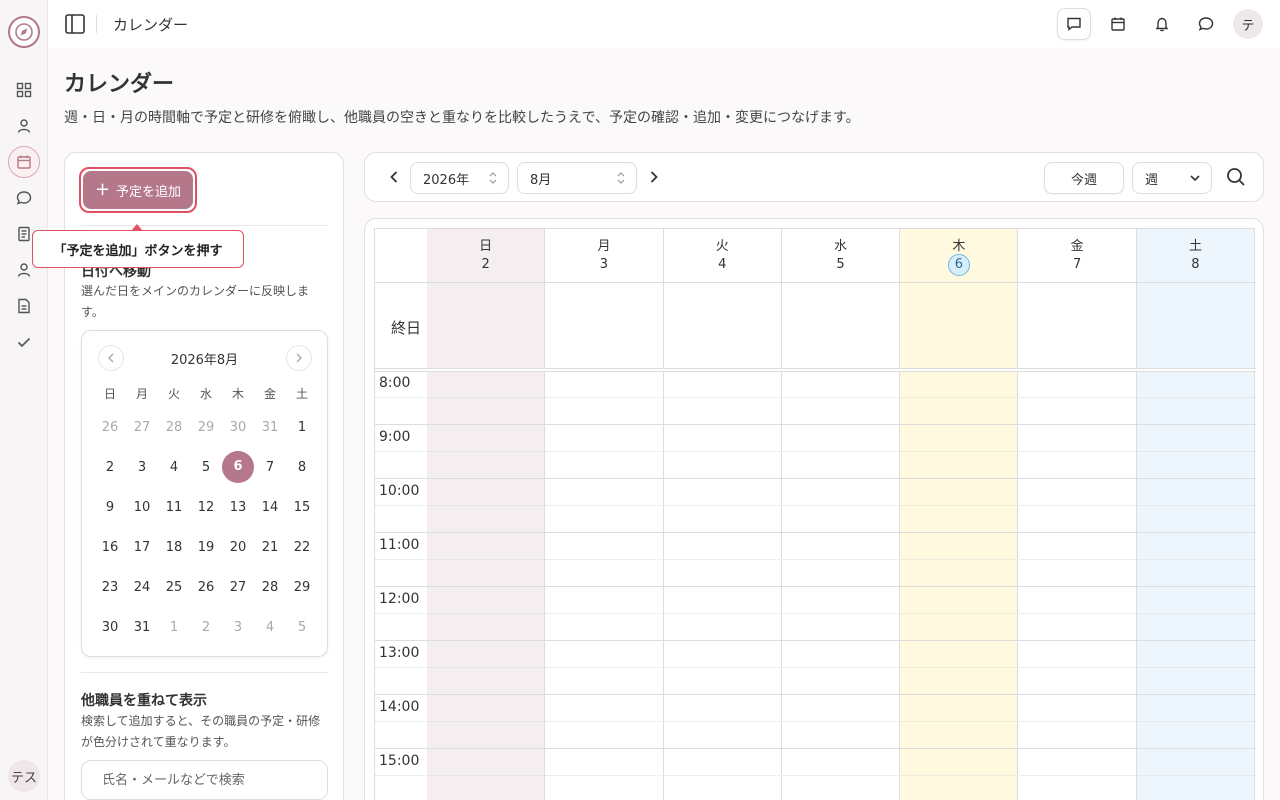 The width and height of the screenshot is (1280, 800). Describe the element at coordinates (1206, 24) in the screenshot. I see `chat-bubble-icon` at that location.